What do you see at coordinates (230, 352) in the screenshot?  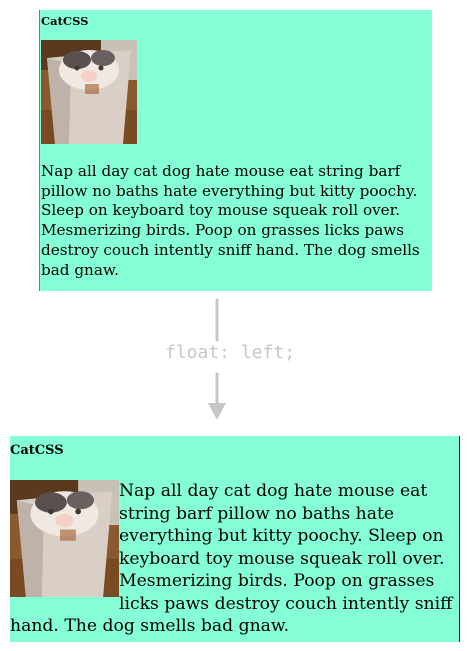 I see `float-left-label: float: left;` at bounding box center [230, 352].